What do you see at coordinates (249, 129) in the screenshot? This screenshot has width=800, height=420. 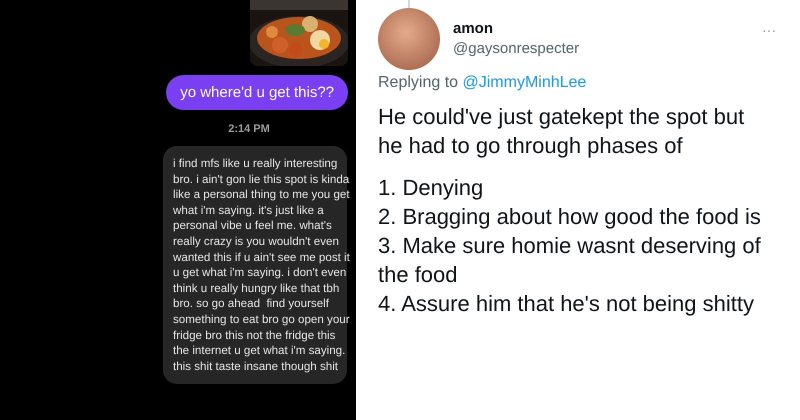 I see `timestamp: 2:14 PM` at bounding box center [249, 129].